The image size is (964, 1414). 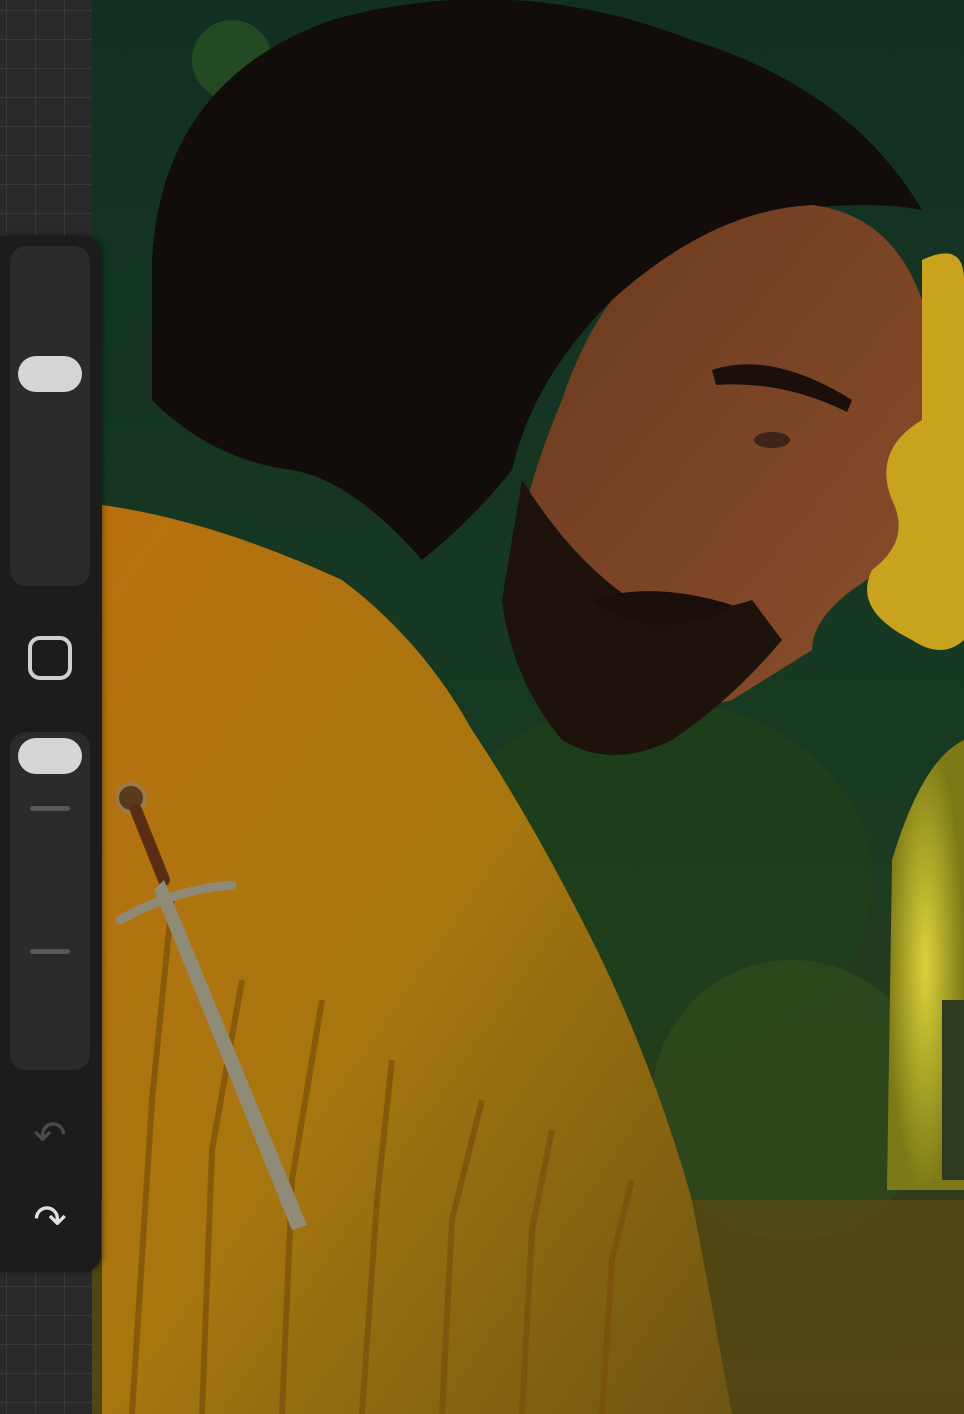 What do you see at coordinates (50, 901) in the screenshot?
I see `opacity-slider` at bounding box center [50, 901].